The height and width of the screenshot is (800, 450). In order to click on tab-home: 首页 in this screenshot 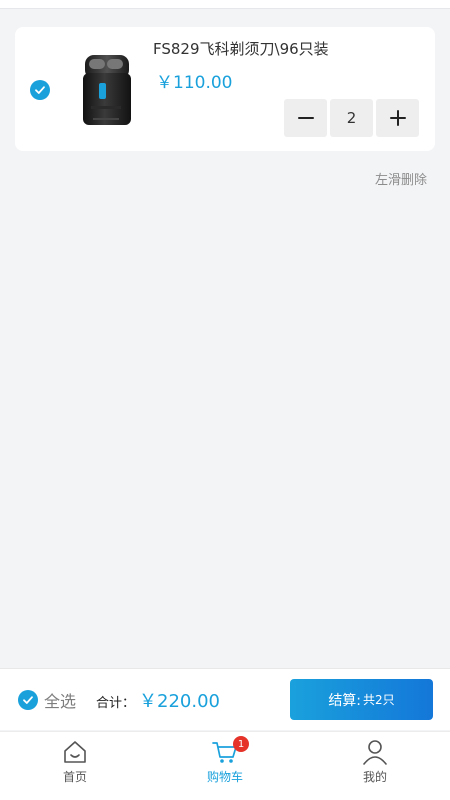, I will do `click(75, 762)`.